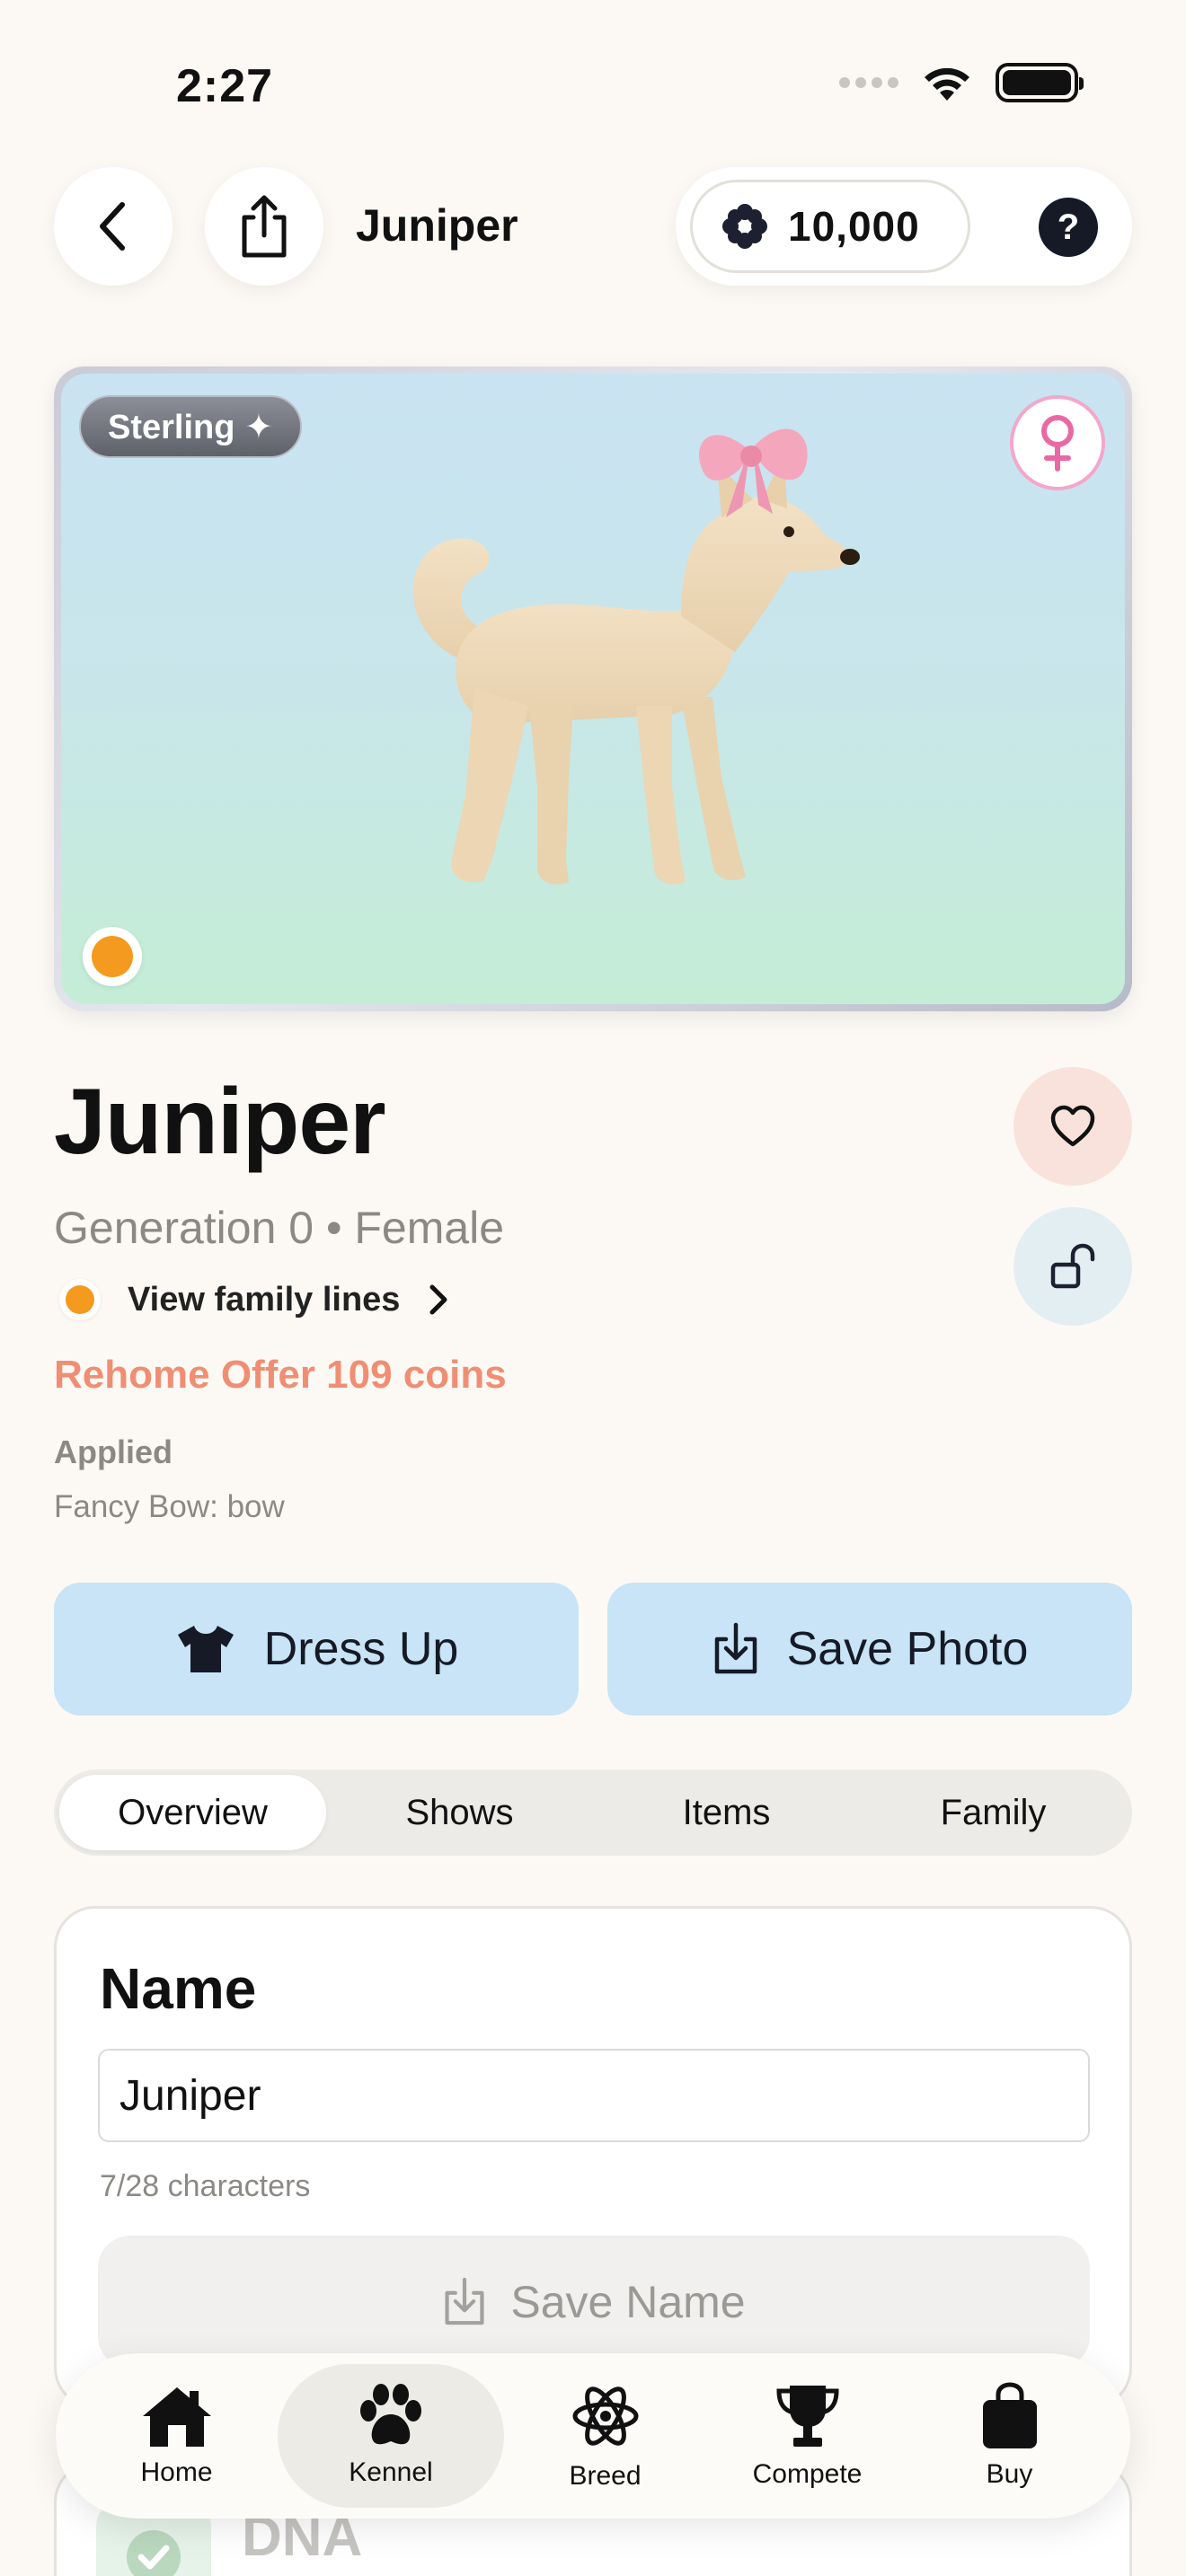 This screenshot has width=1186, height=2576. Describe the element at coordinates (113, 1452) in the screenshot. I see `applied-heading: Applied` at that location.